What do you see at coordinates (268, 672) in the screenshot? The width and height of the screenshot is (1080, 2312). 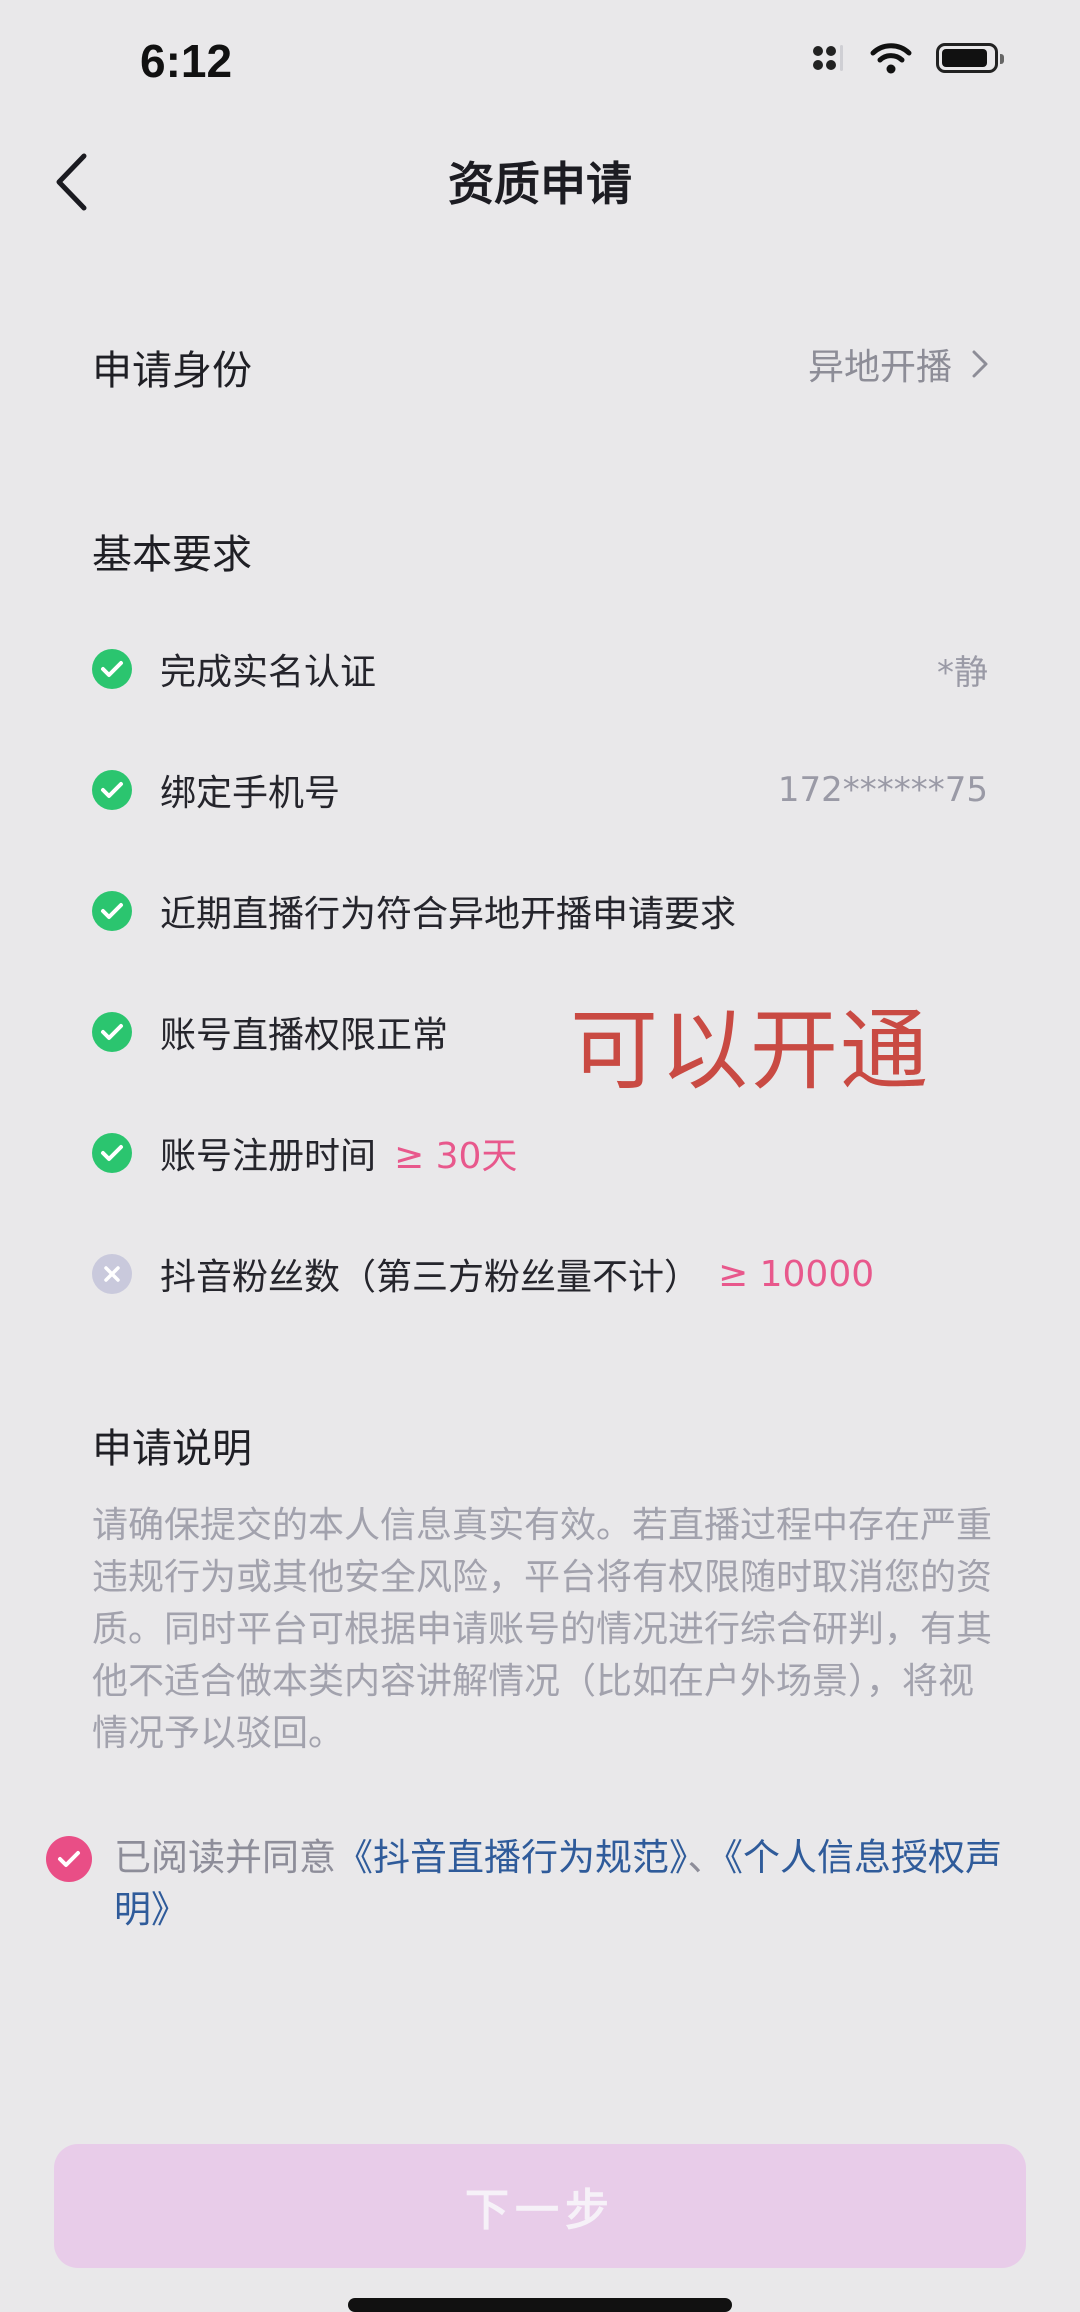 I see `requirement-label: 完成实名认证` at bounding box center [268, 672].